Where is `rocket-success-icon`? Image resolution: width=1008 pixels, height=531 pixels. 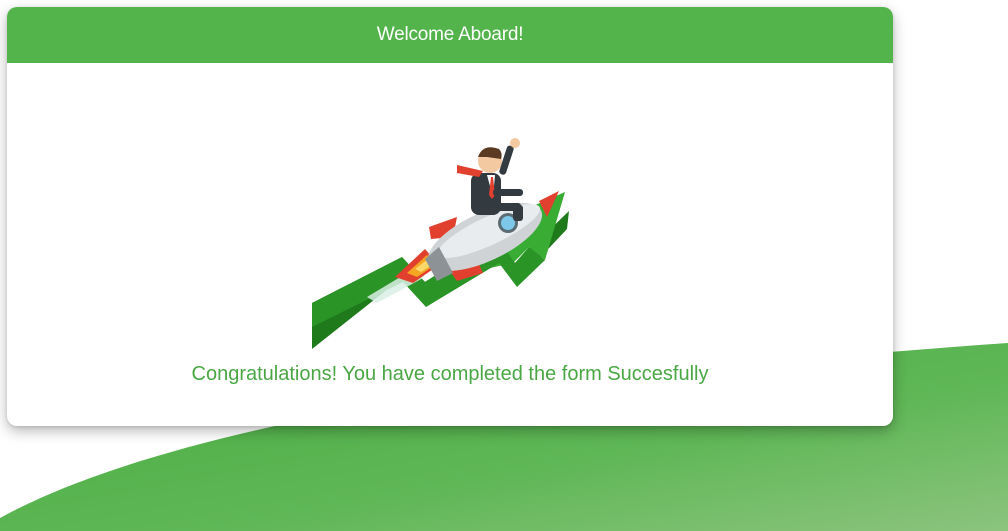
rocket-success-icon is located at coordinates (440, 243).